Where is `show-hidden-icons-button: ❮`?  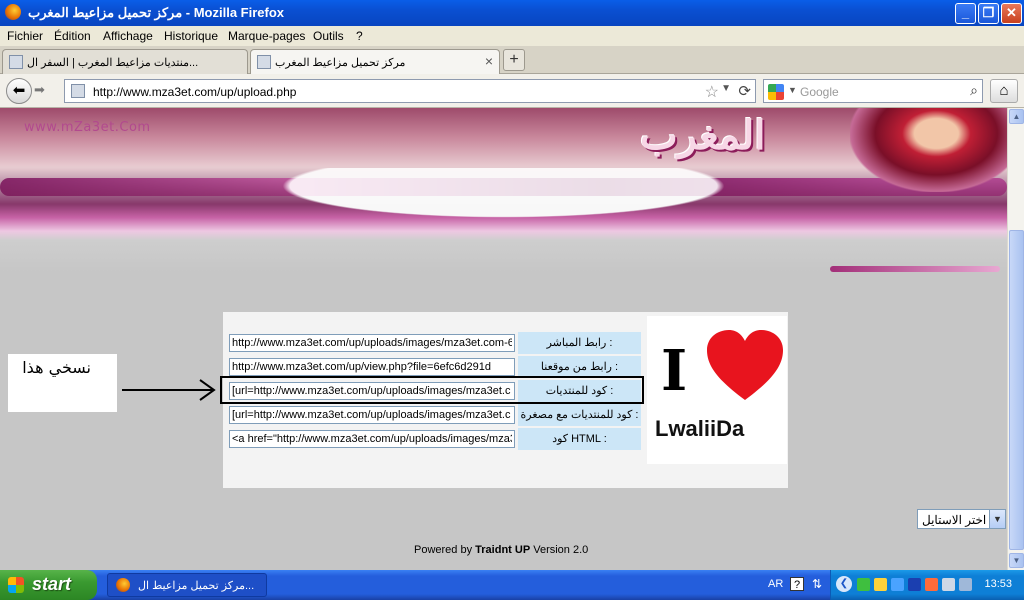
show-hidden-icons-button: ❮ is located at coordinates (844, 584).